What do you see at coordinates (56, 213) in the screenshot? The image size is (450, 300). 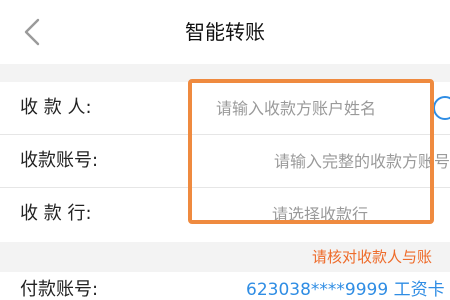 I see `bank-label: 收 款 行:` at bounding box center [56, 213].